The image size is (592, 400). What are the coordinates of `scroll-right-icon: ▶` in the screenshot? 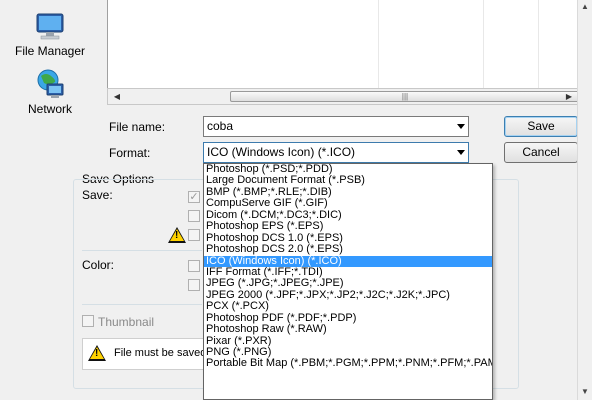 It's located at (569, 96).